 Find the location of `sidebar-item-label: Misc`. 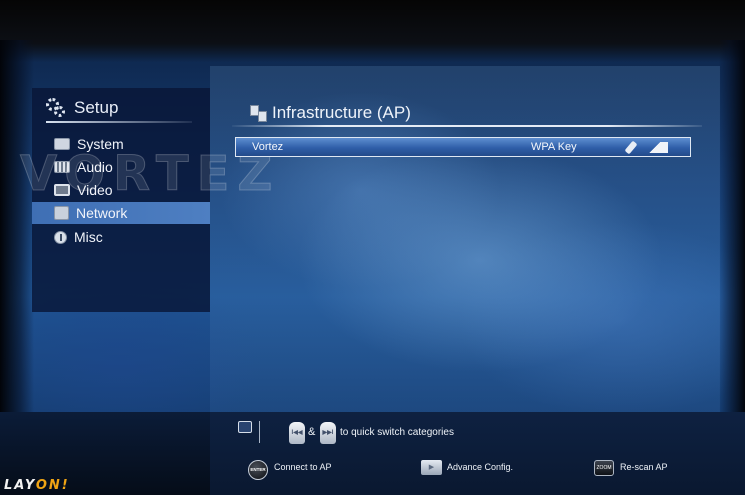

sidebar-item-label: Misc is located at coordinates (88, 237).